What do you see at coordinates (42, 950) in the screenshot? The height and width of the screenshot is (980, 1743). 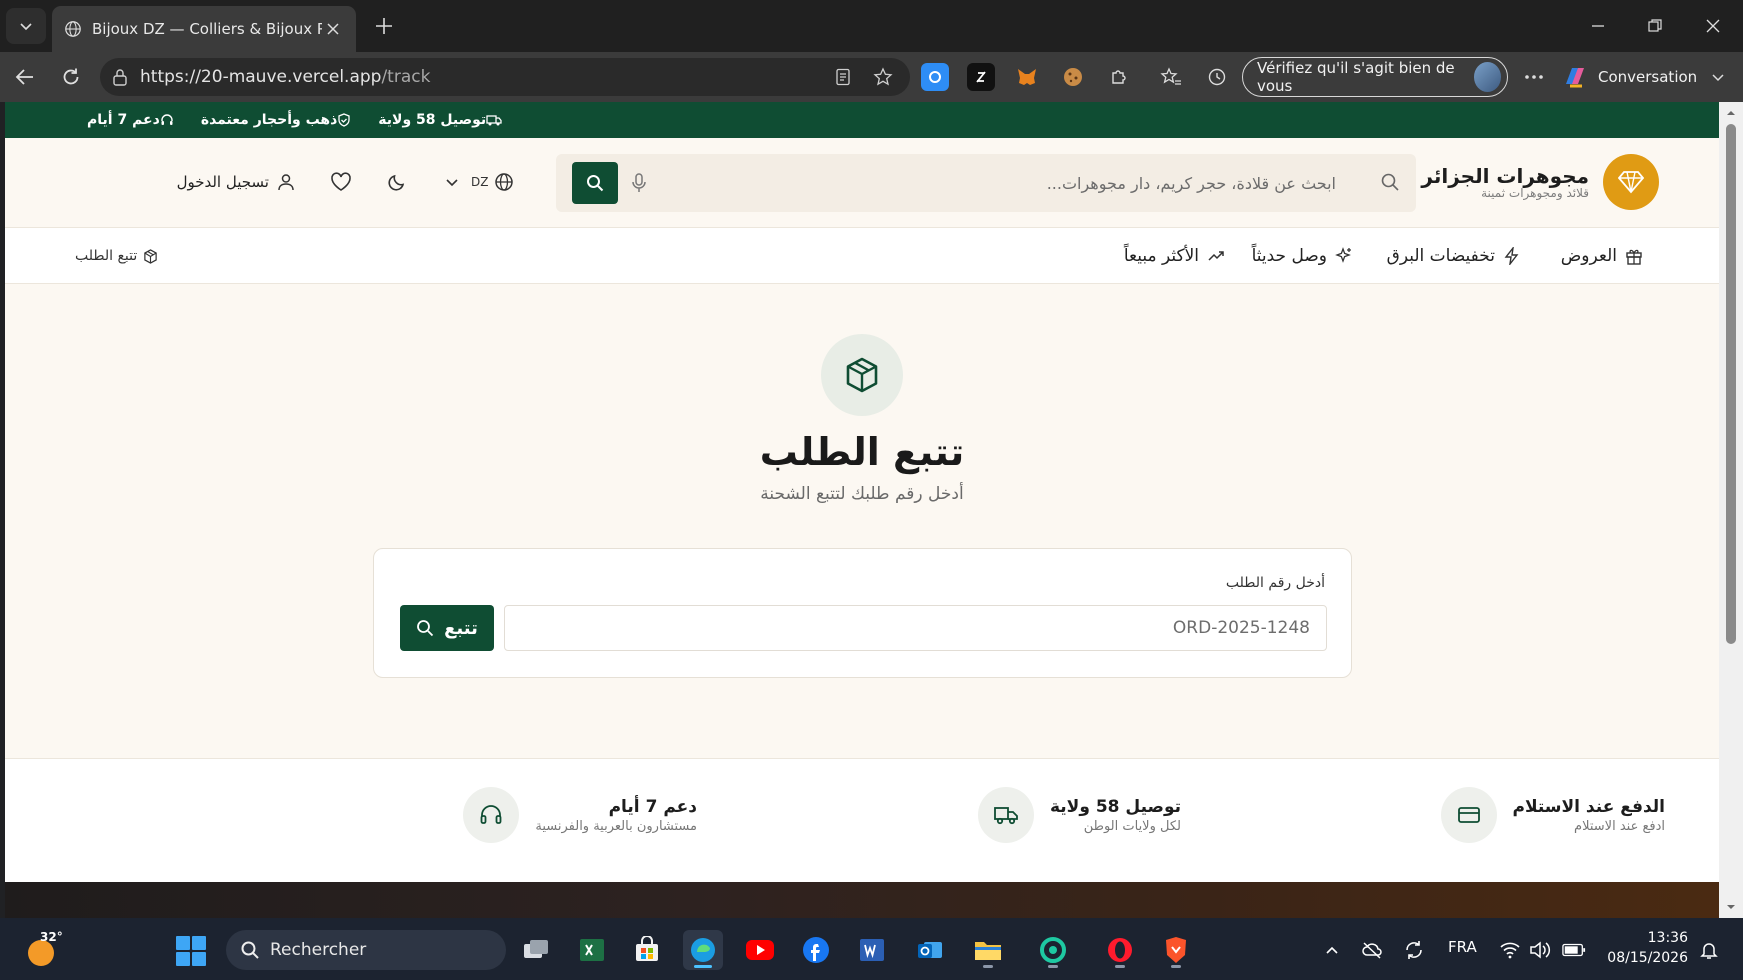 I see `weather-widget: 32°` at bounding box center [42, 950].